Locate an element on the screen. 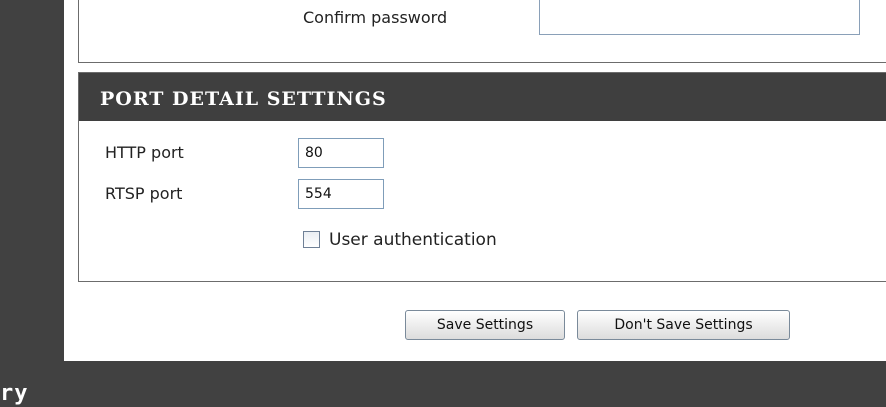  user-authentication-checkbox is located at coordinates (311, 239).